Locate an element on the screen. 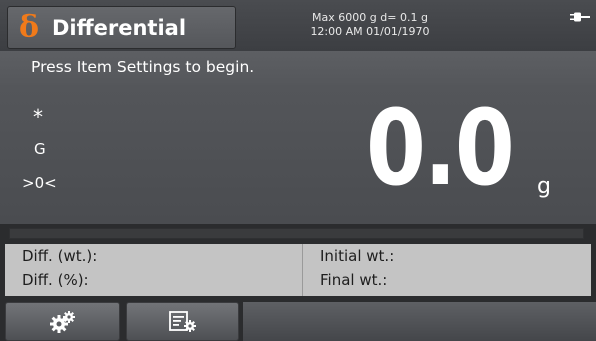 This screenshot has height=341, width=596. weight-reading: 0.0 is located at coordinates (440, 148).